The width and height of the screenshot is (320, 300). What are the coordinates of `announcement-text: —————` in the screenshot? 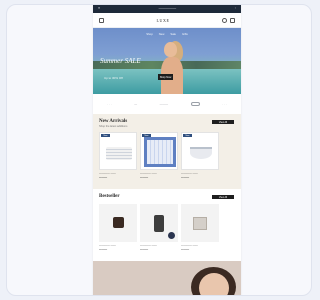 It's located at (167, 8).